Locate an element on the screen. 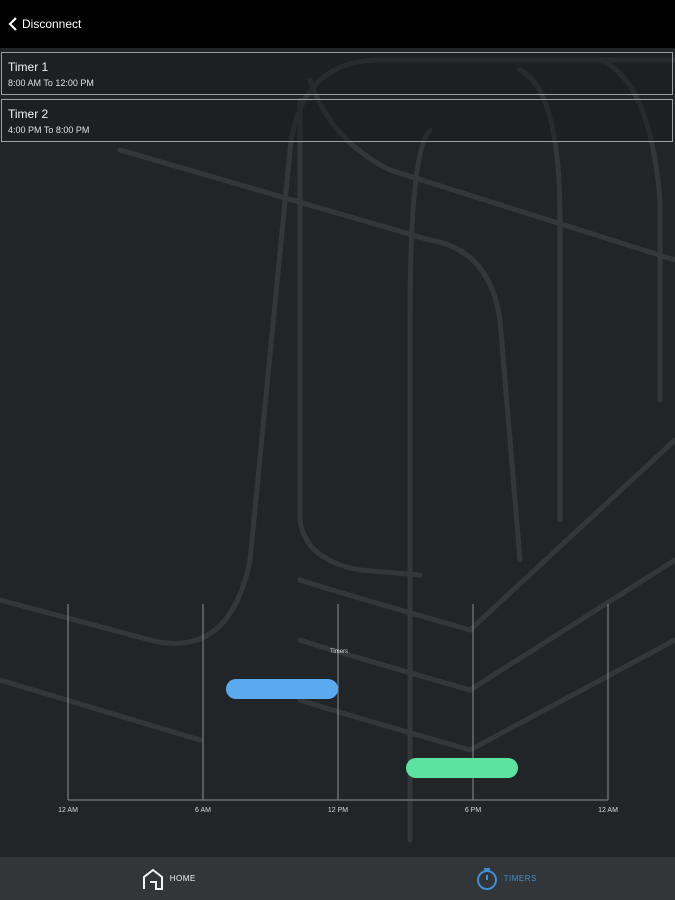 This screenshot has width=675, height=900. bottom-nav: HOME TIMERS is located at coordinates (337, 878).